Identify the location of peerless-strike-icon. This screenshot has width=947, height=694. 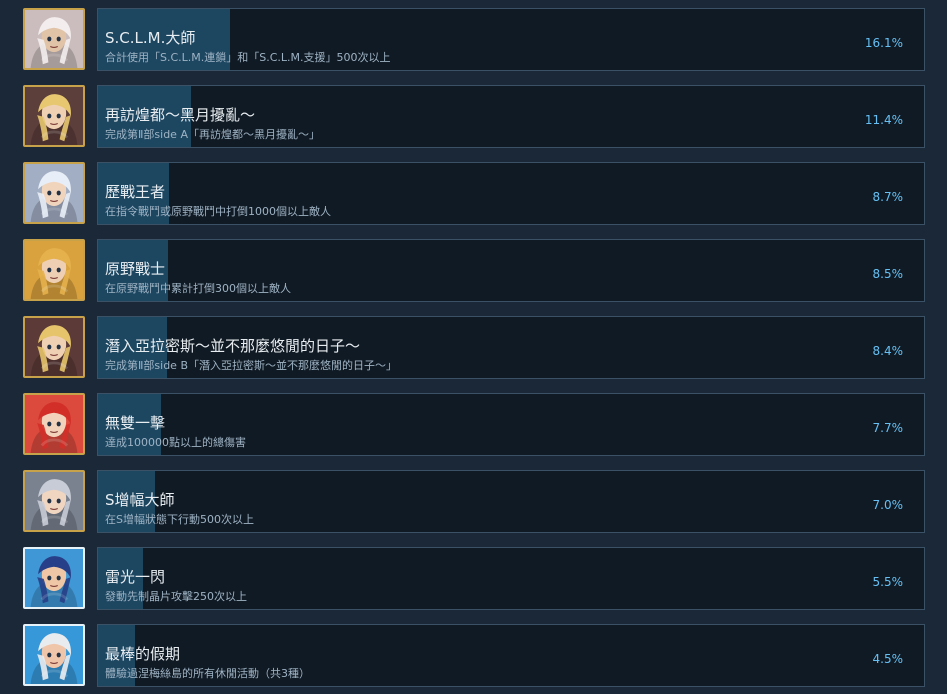
(54, 424).